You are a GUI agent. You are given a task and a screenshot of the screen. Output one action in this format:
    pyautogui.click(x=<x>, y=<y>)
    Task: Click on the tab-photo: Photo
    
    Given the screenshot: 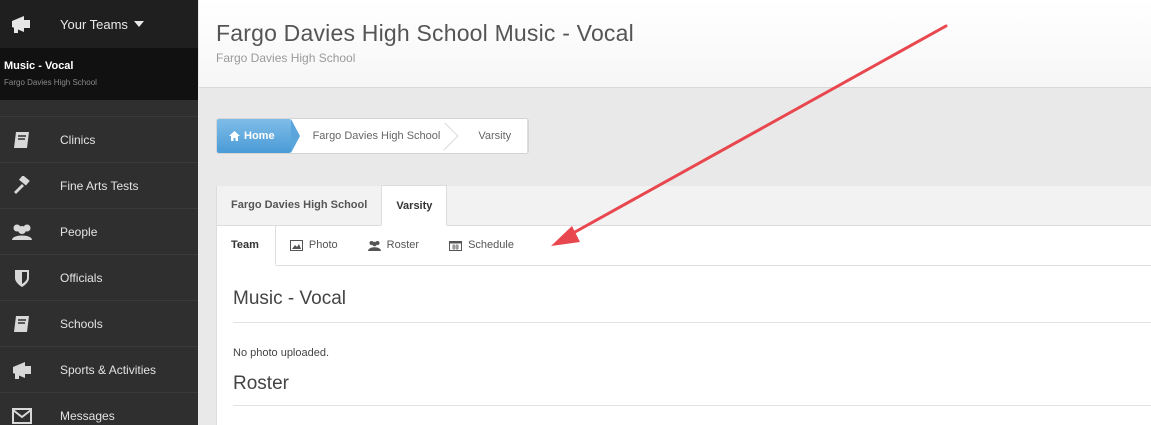 What is the action you would take?
    pyautogui.click(x=315, y=245)
    